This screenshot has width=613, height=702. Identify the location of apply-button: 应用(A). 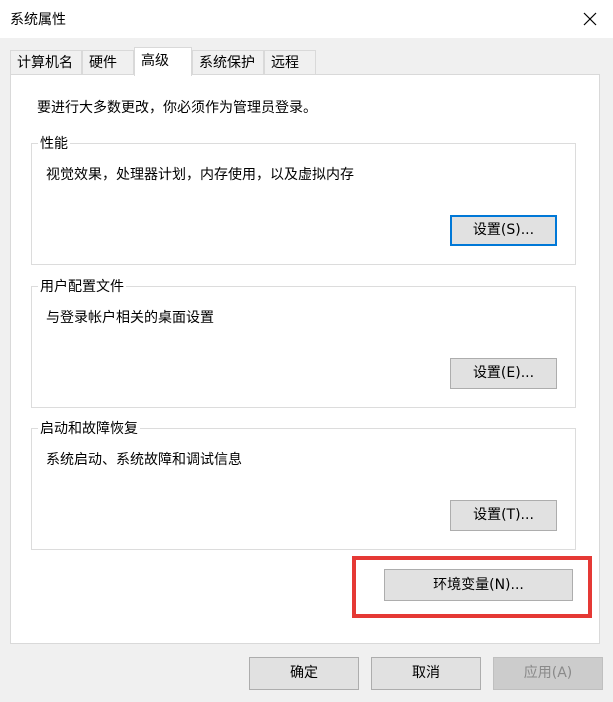
(548, 673).